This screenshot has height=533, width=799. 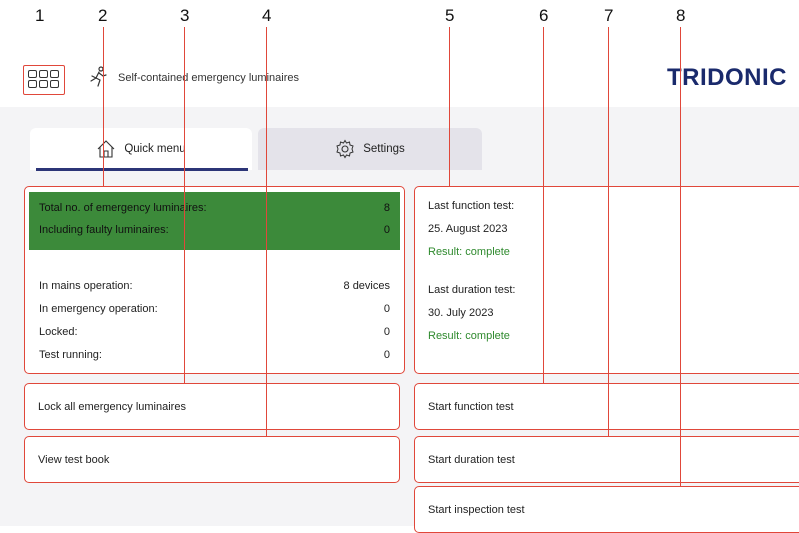 I want to click on test-running-value: 0, so click(x=386, y=355).